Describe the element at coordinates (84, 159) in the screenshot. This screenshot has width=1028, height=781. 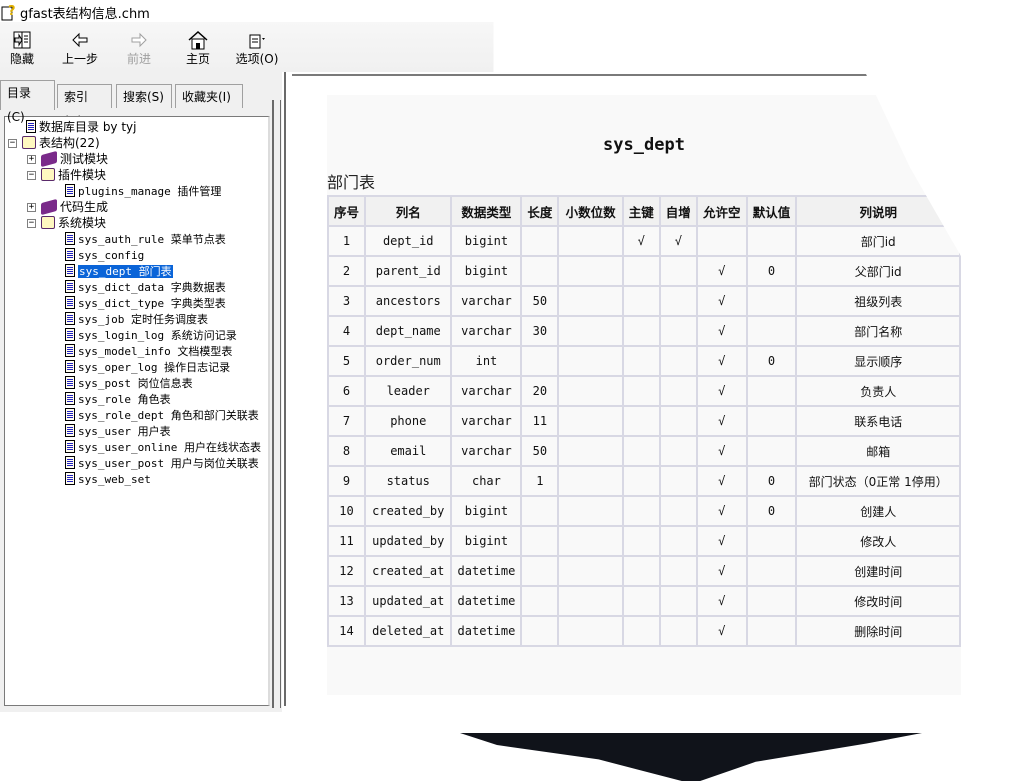
I see `tree-item-label: 测试模块` at that location.